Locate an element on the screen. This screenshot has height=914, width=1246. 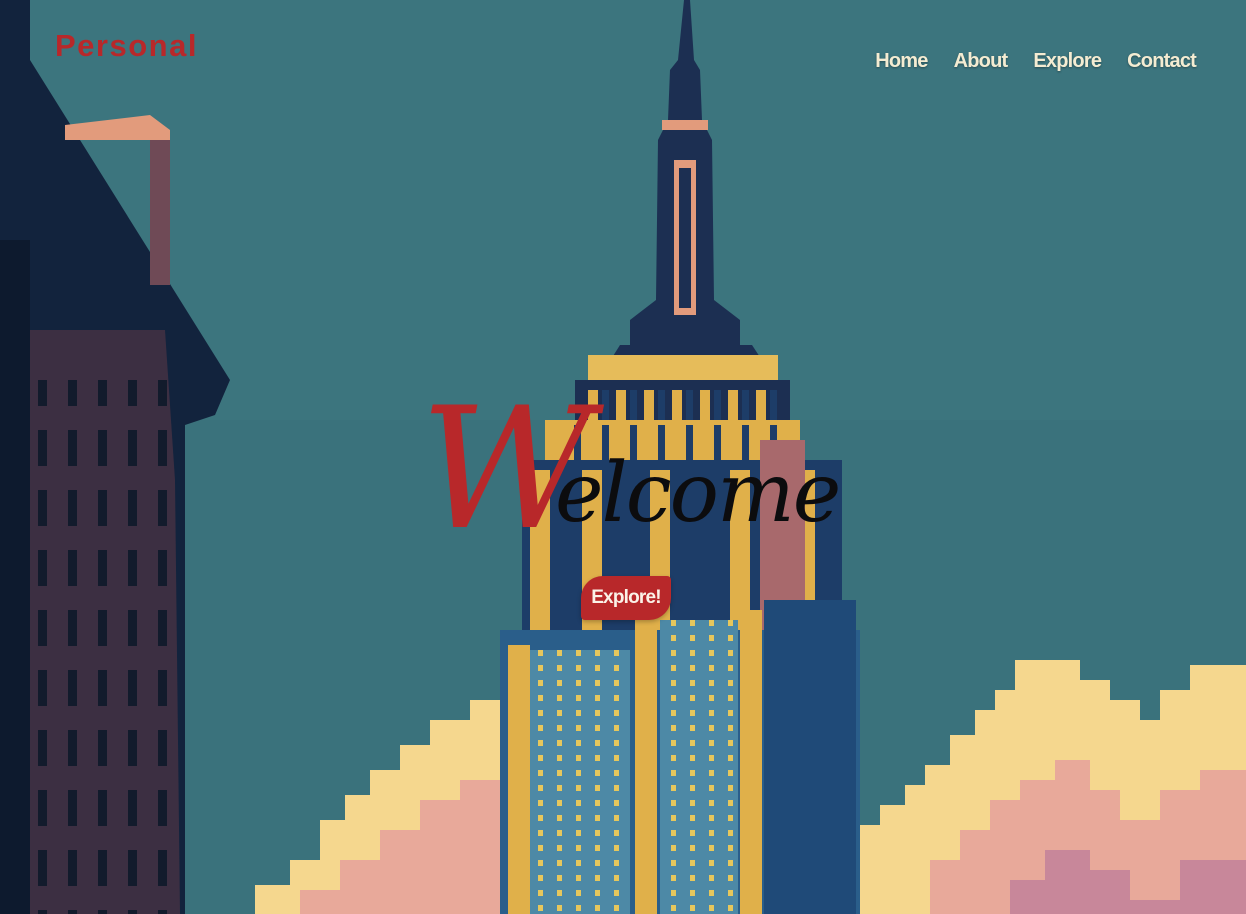
welcome-rest-text: elcome is located at coordinates (698, 493).